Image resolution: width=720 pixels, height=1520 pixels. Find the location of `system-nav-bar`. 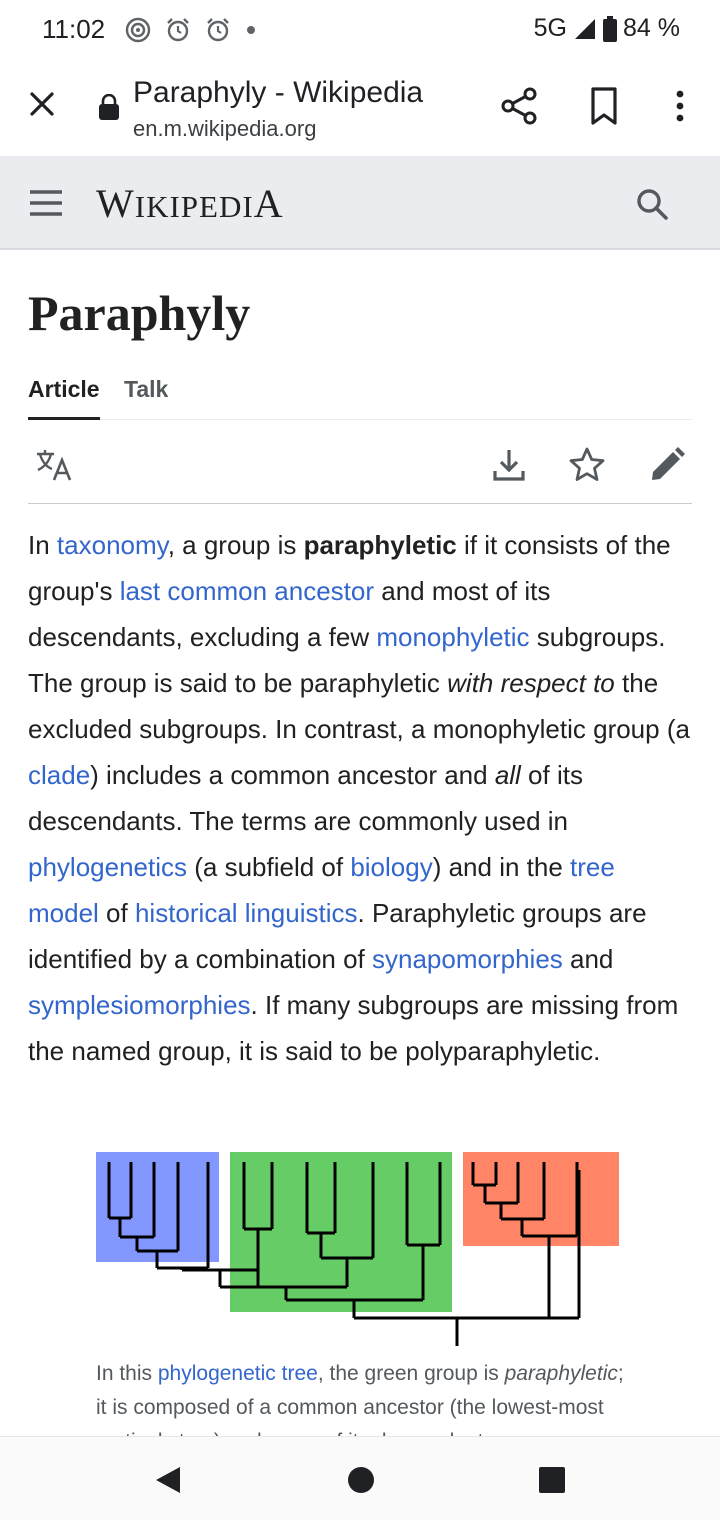

system-nav-bar is located at coordinates (360, 1478).